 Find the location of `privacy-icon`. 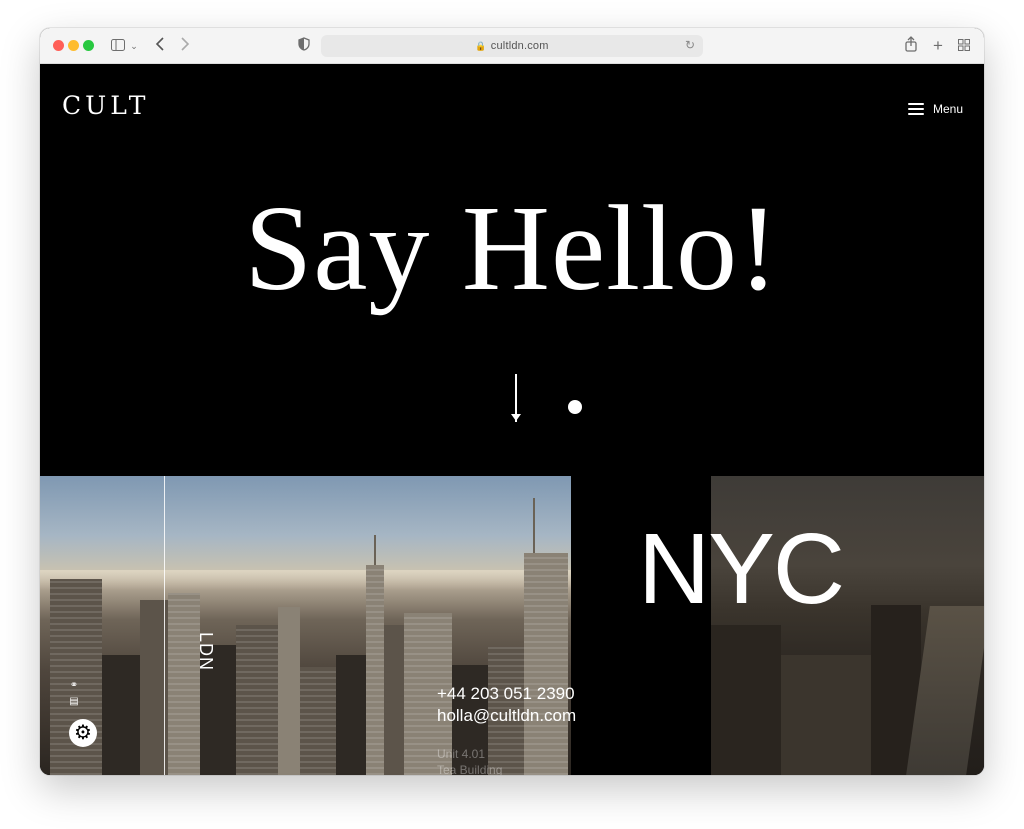

privacy-icon is located at coordinates (304, 46).